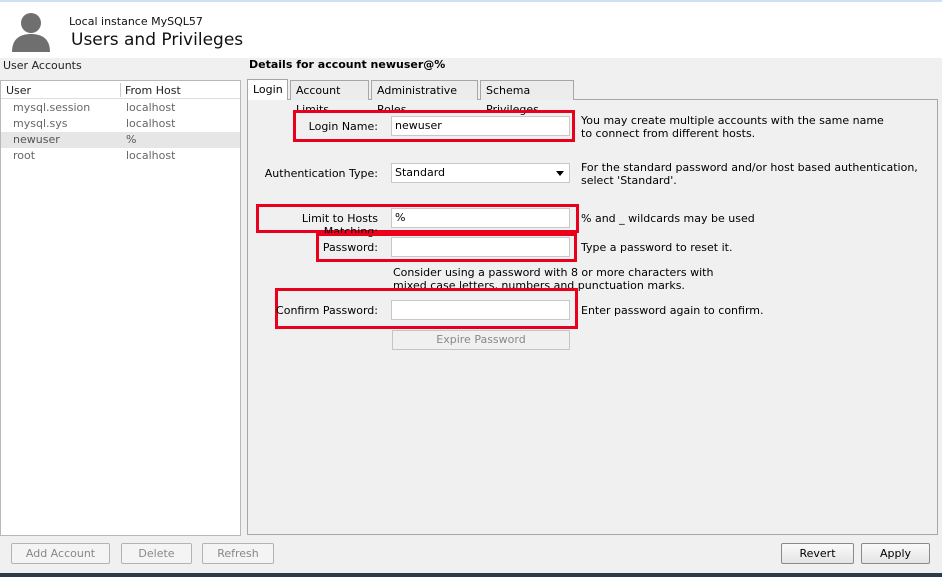 The width and height of the screenshot is (942, 577). Describe the element at coordinates (120, 156) in the screenshot. I see `table-row: root localhost` at that location.